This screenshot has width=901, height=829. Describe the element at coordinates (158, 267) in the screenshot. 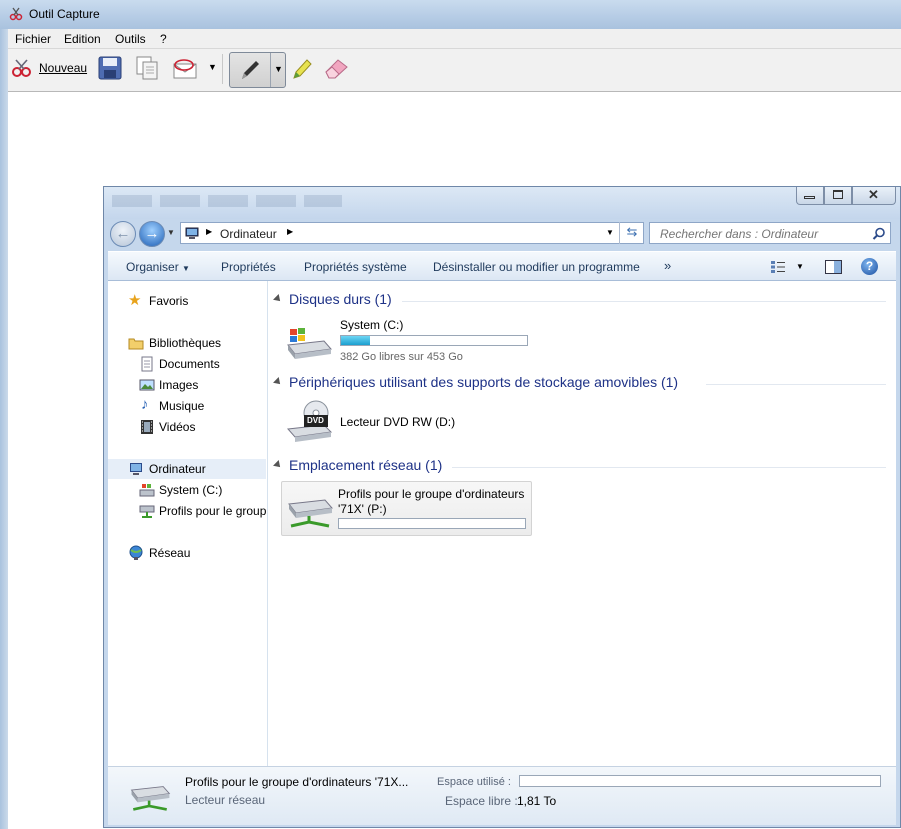

I see `organise-button: Organiser ▼` at that location.